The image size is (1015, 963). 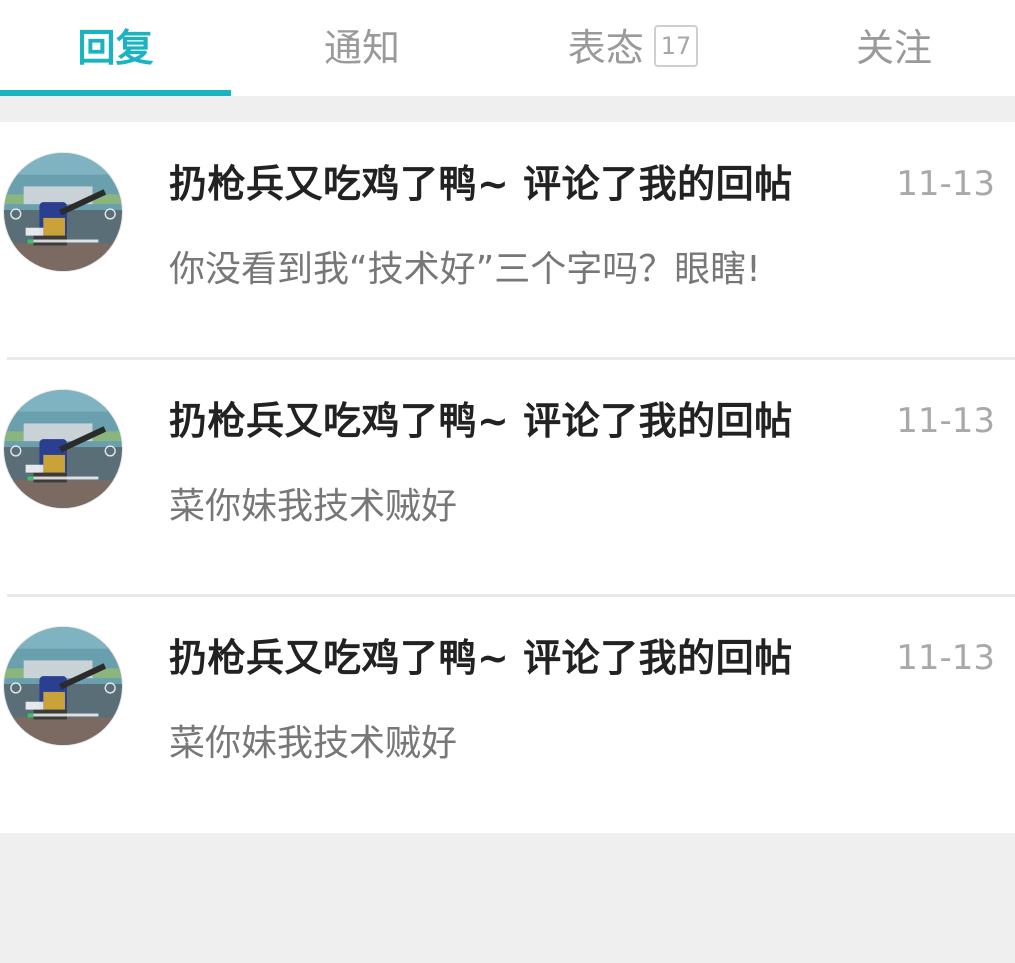 I want to click on tab-bar: 回复 通知 表态 17 关注, so click(x=507, y=48).